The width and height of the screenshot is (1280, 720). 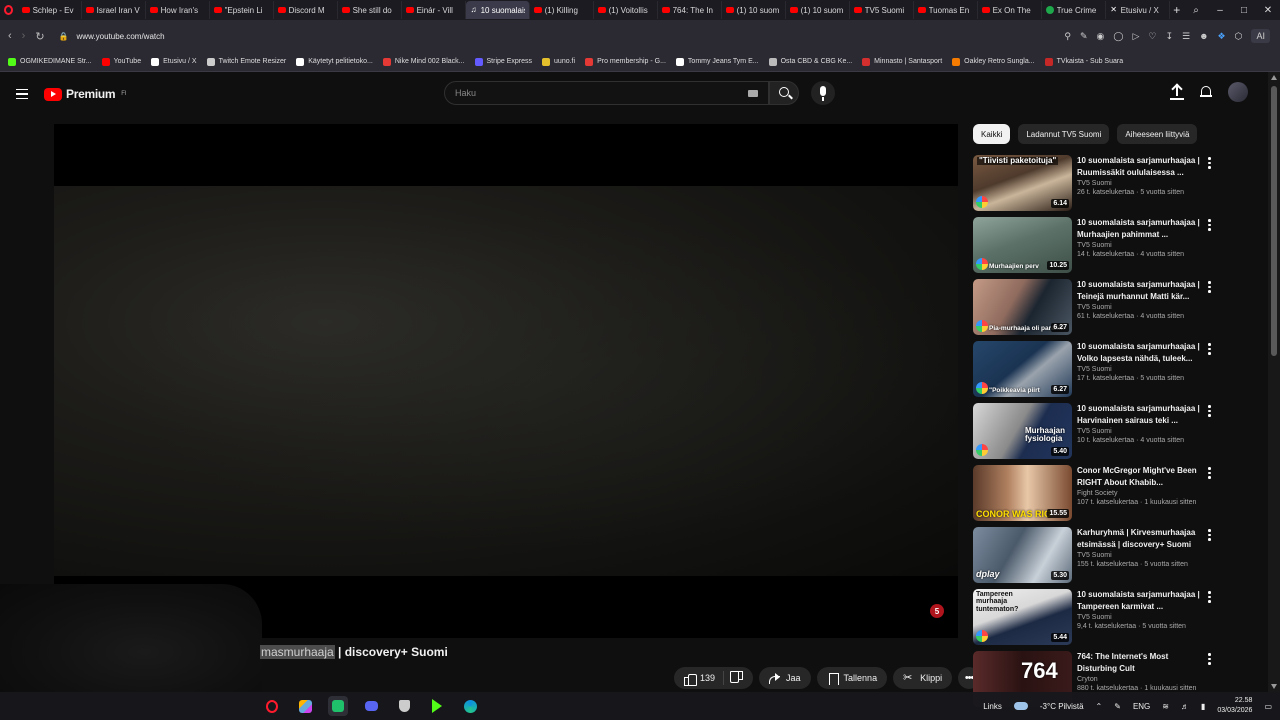 What do you see at coordinates (434, 10) in the screenshot?
I see `browser-tab: Einár - Vill` at bounding box center [434, 10].